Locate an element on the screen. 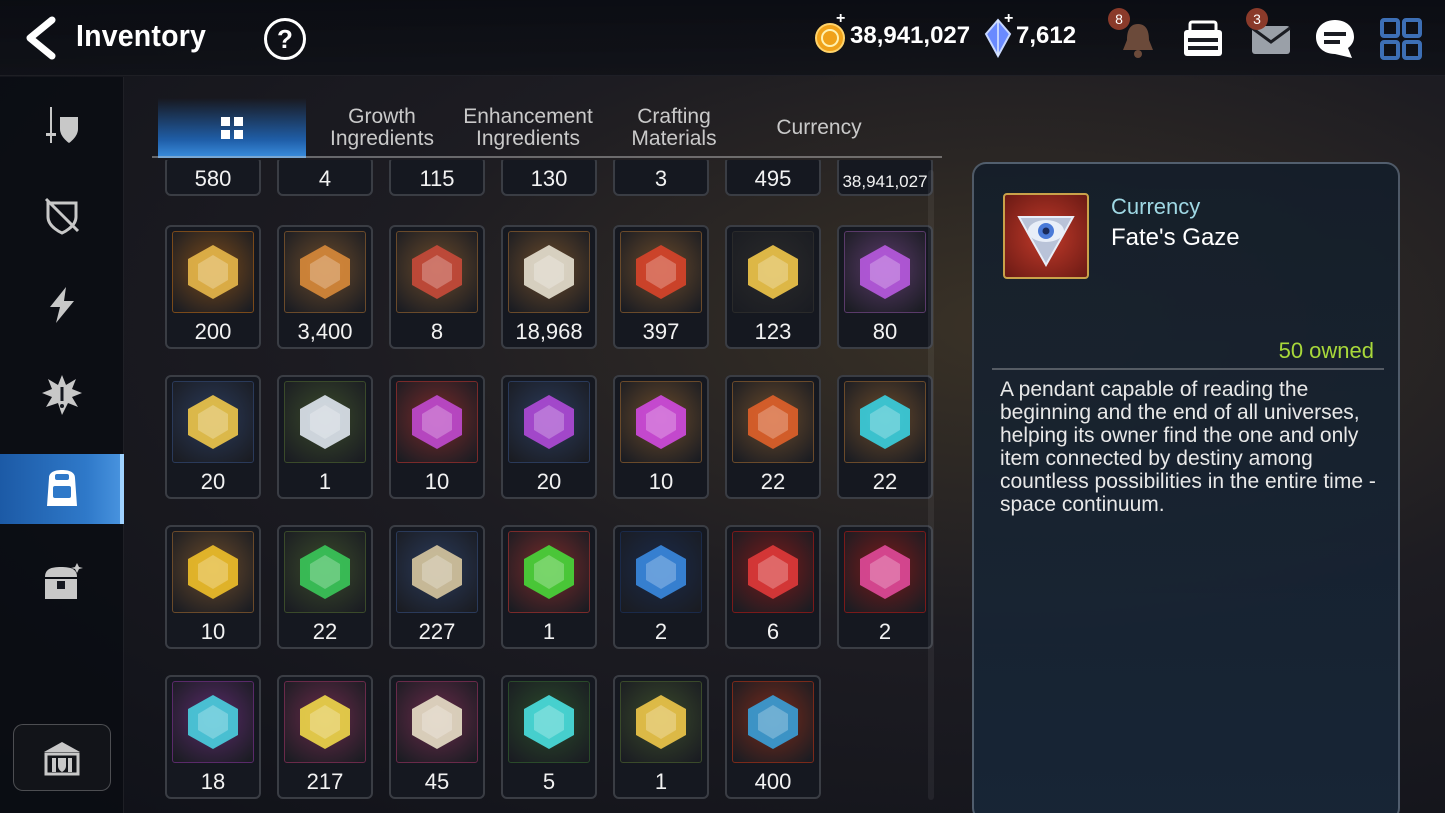 The image size is (1445, 813). inventory-item-slot: 580 is located at coordinates (213, 178).